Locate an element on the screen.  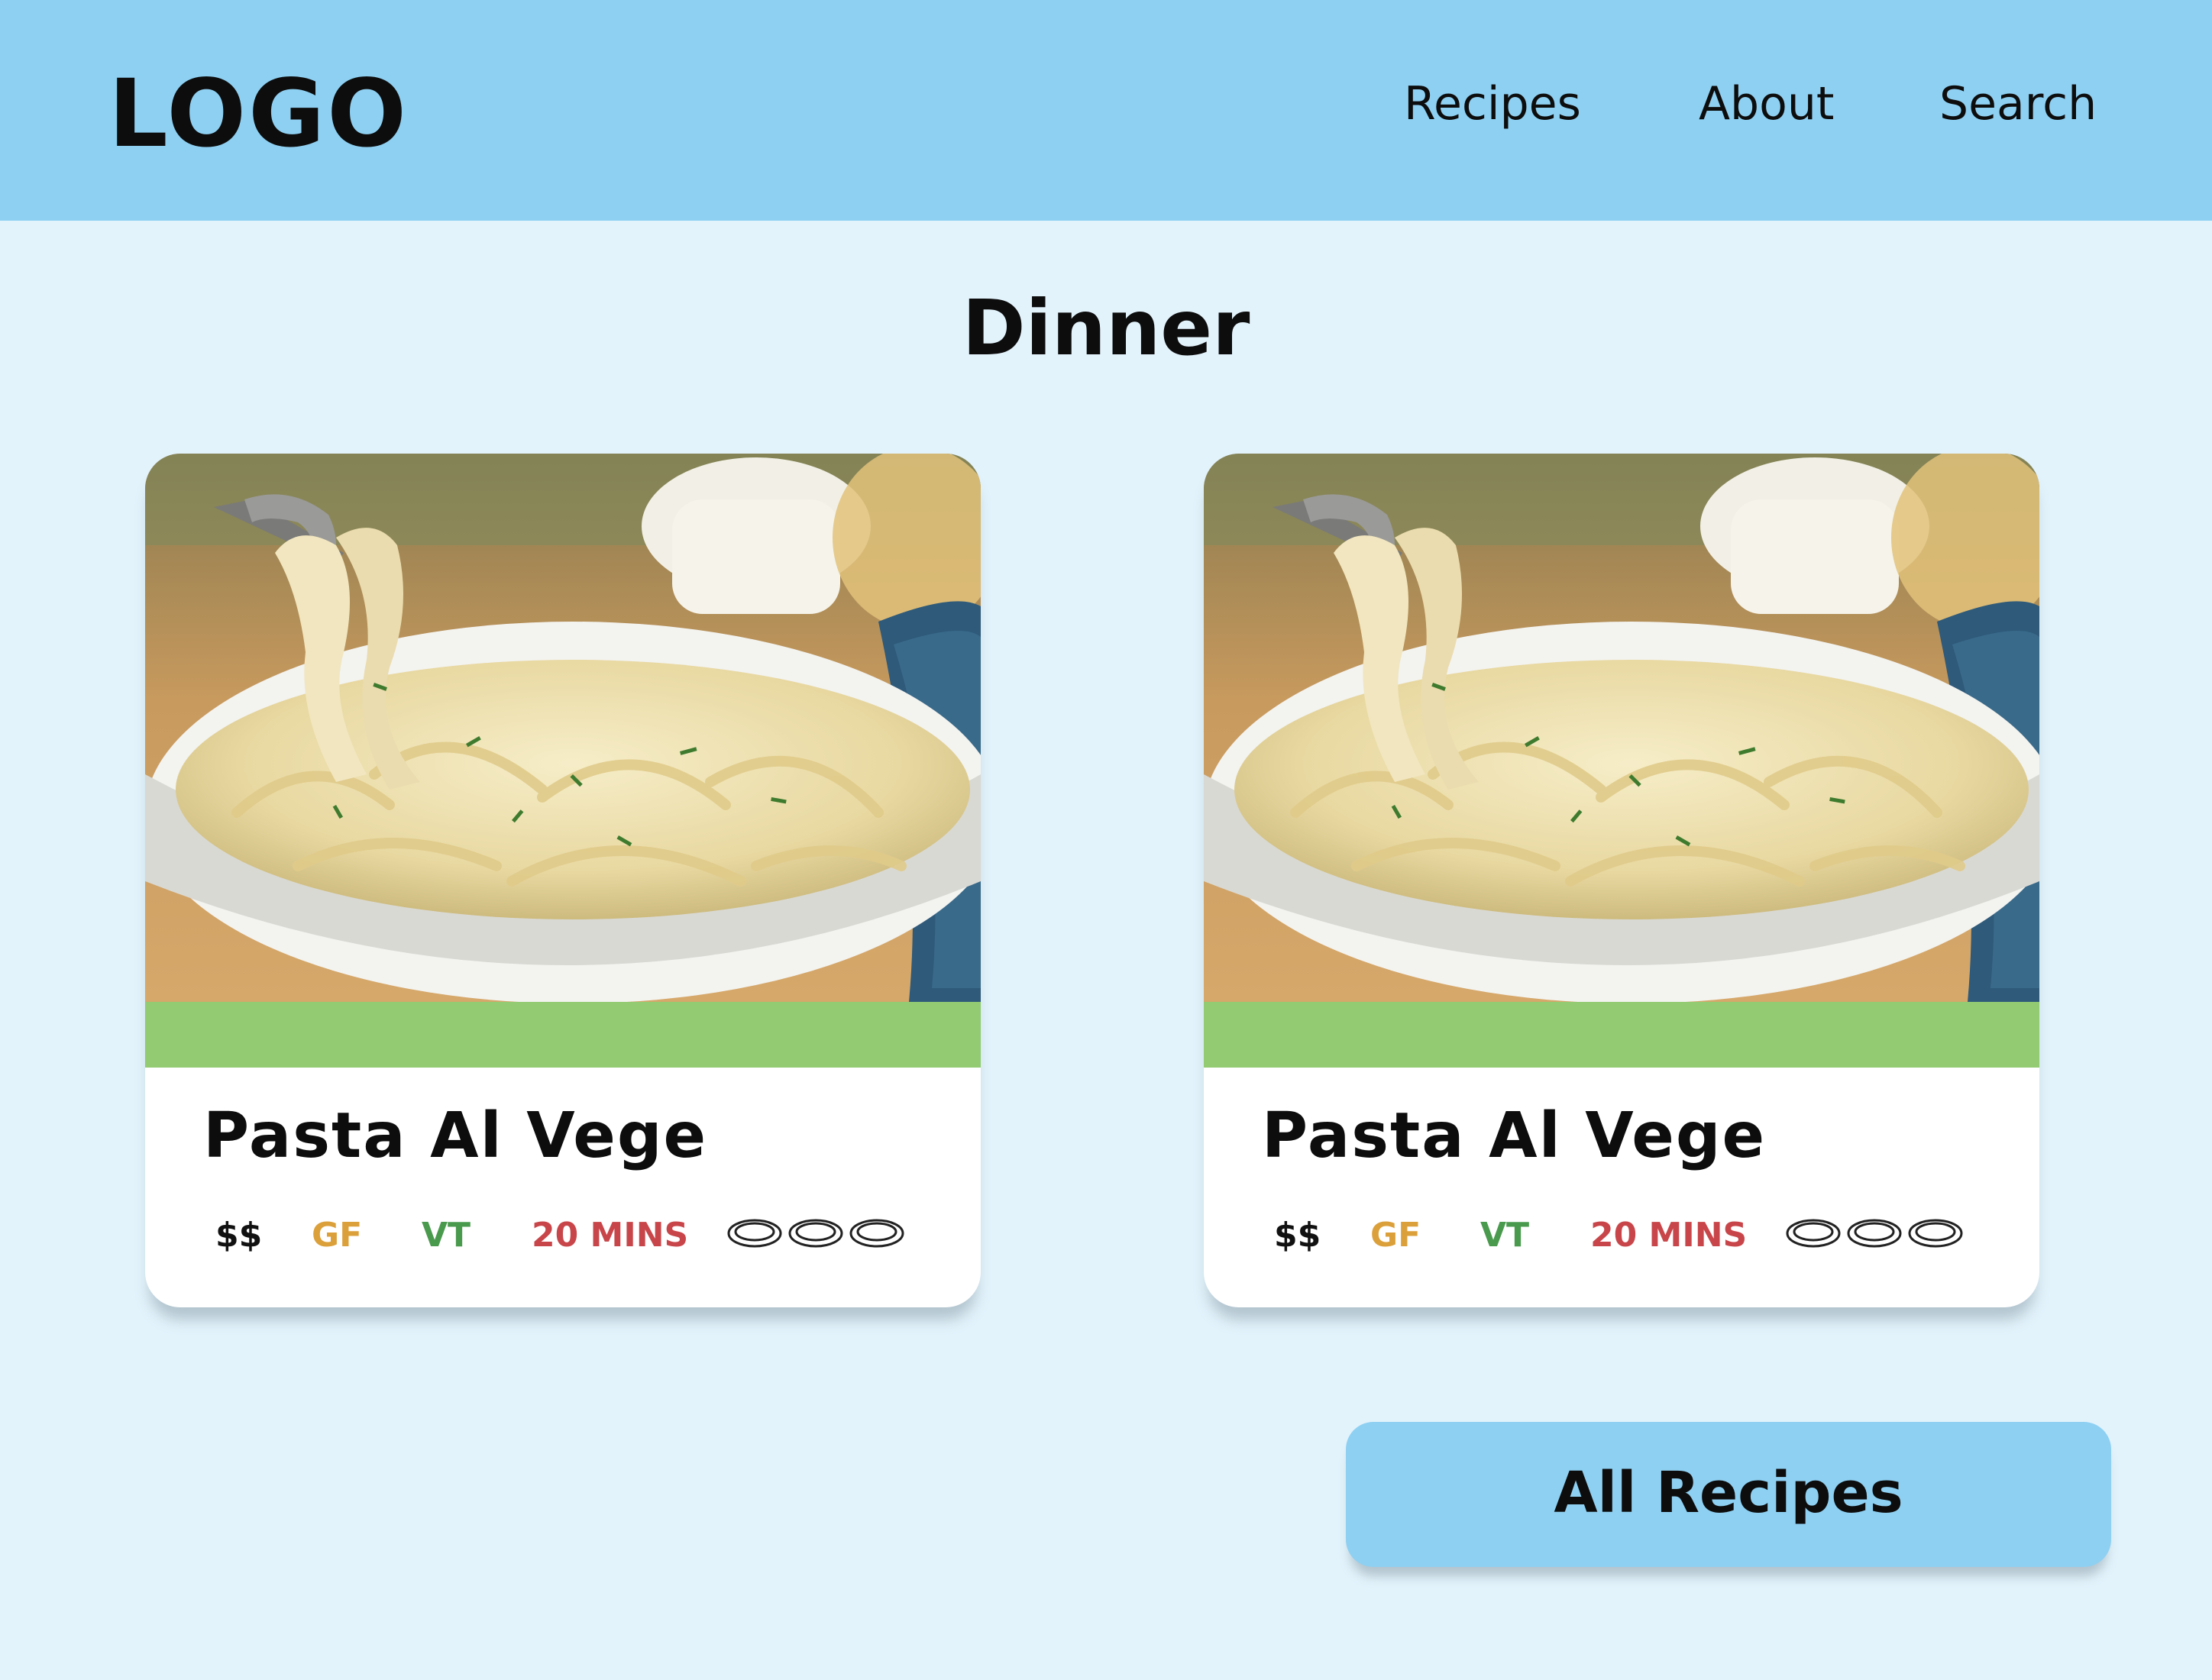
page-title: Dinner is located at coordinates (1106, 328).